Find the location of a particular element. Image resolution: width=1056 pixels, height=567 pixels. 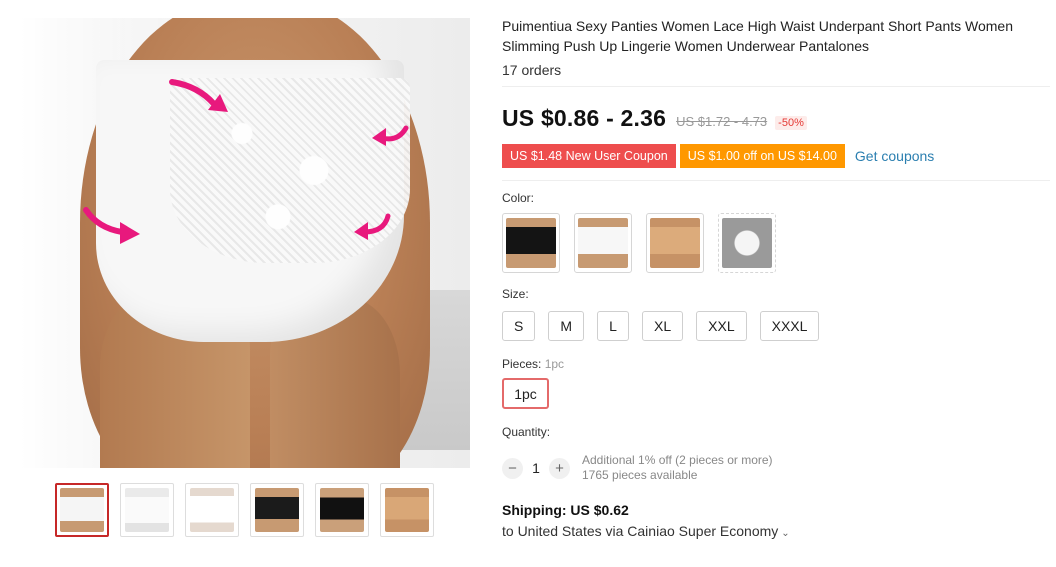

color-swatch-beige is located at coordinates (675, 243).